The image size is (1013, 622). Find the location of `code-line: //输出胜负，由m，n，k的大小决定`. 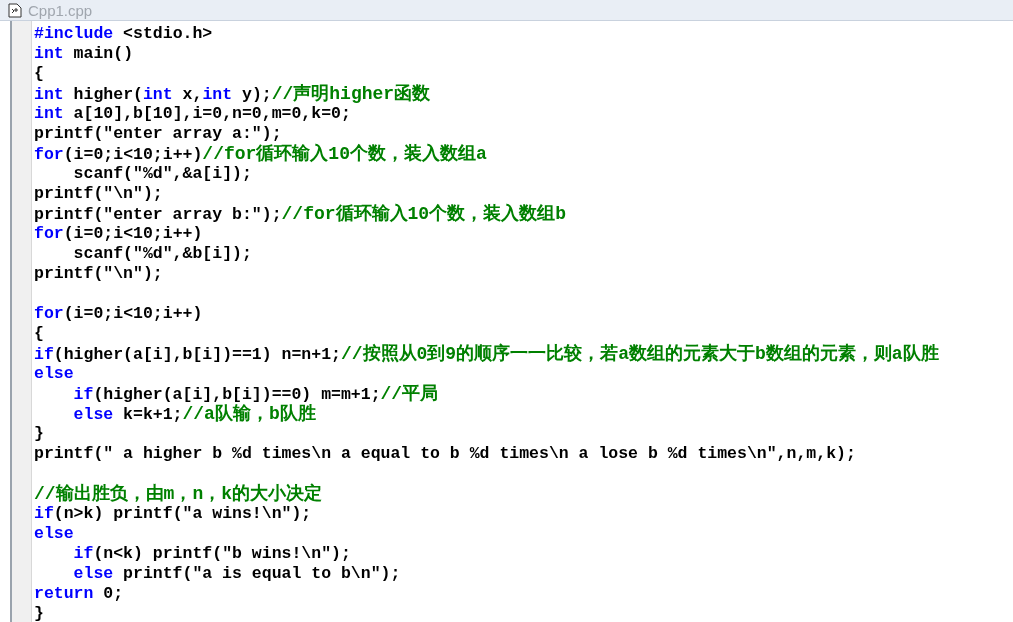

code-line: //输出胜负，由m，n，k的大小决定 is located at coordinates (178, 494).